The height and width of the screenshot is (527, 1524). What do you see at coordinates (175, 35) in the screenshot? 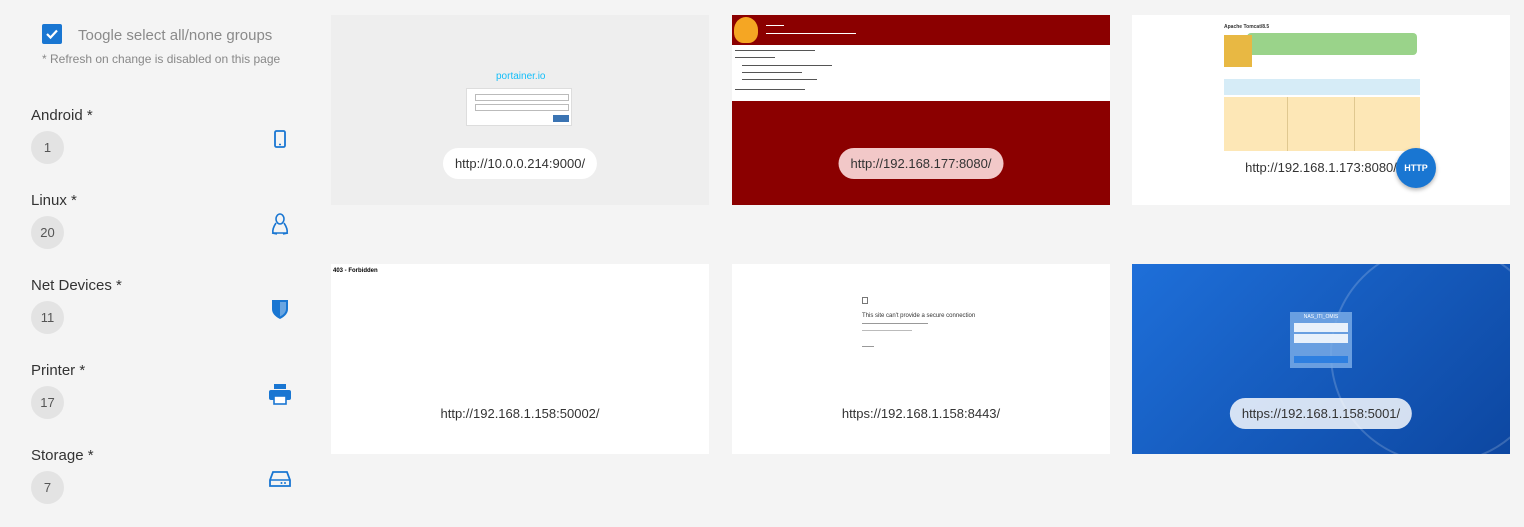
I see `toggle-label: Toogle select all/none groups` at bounding box center [175, 35].